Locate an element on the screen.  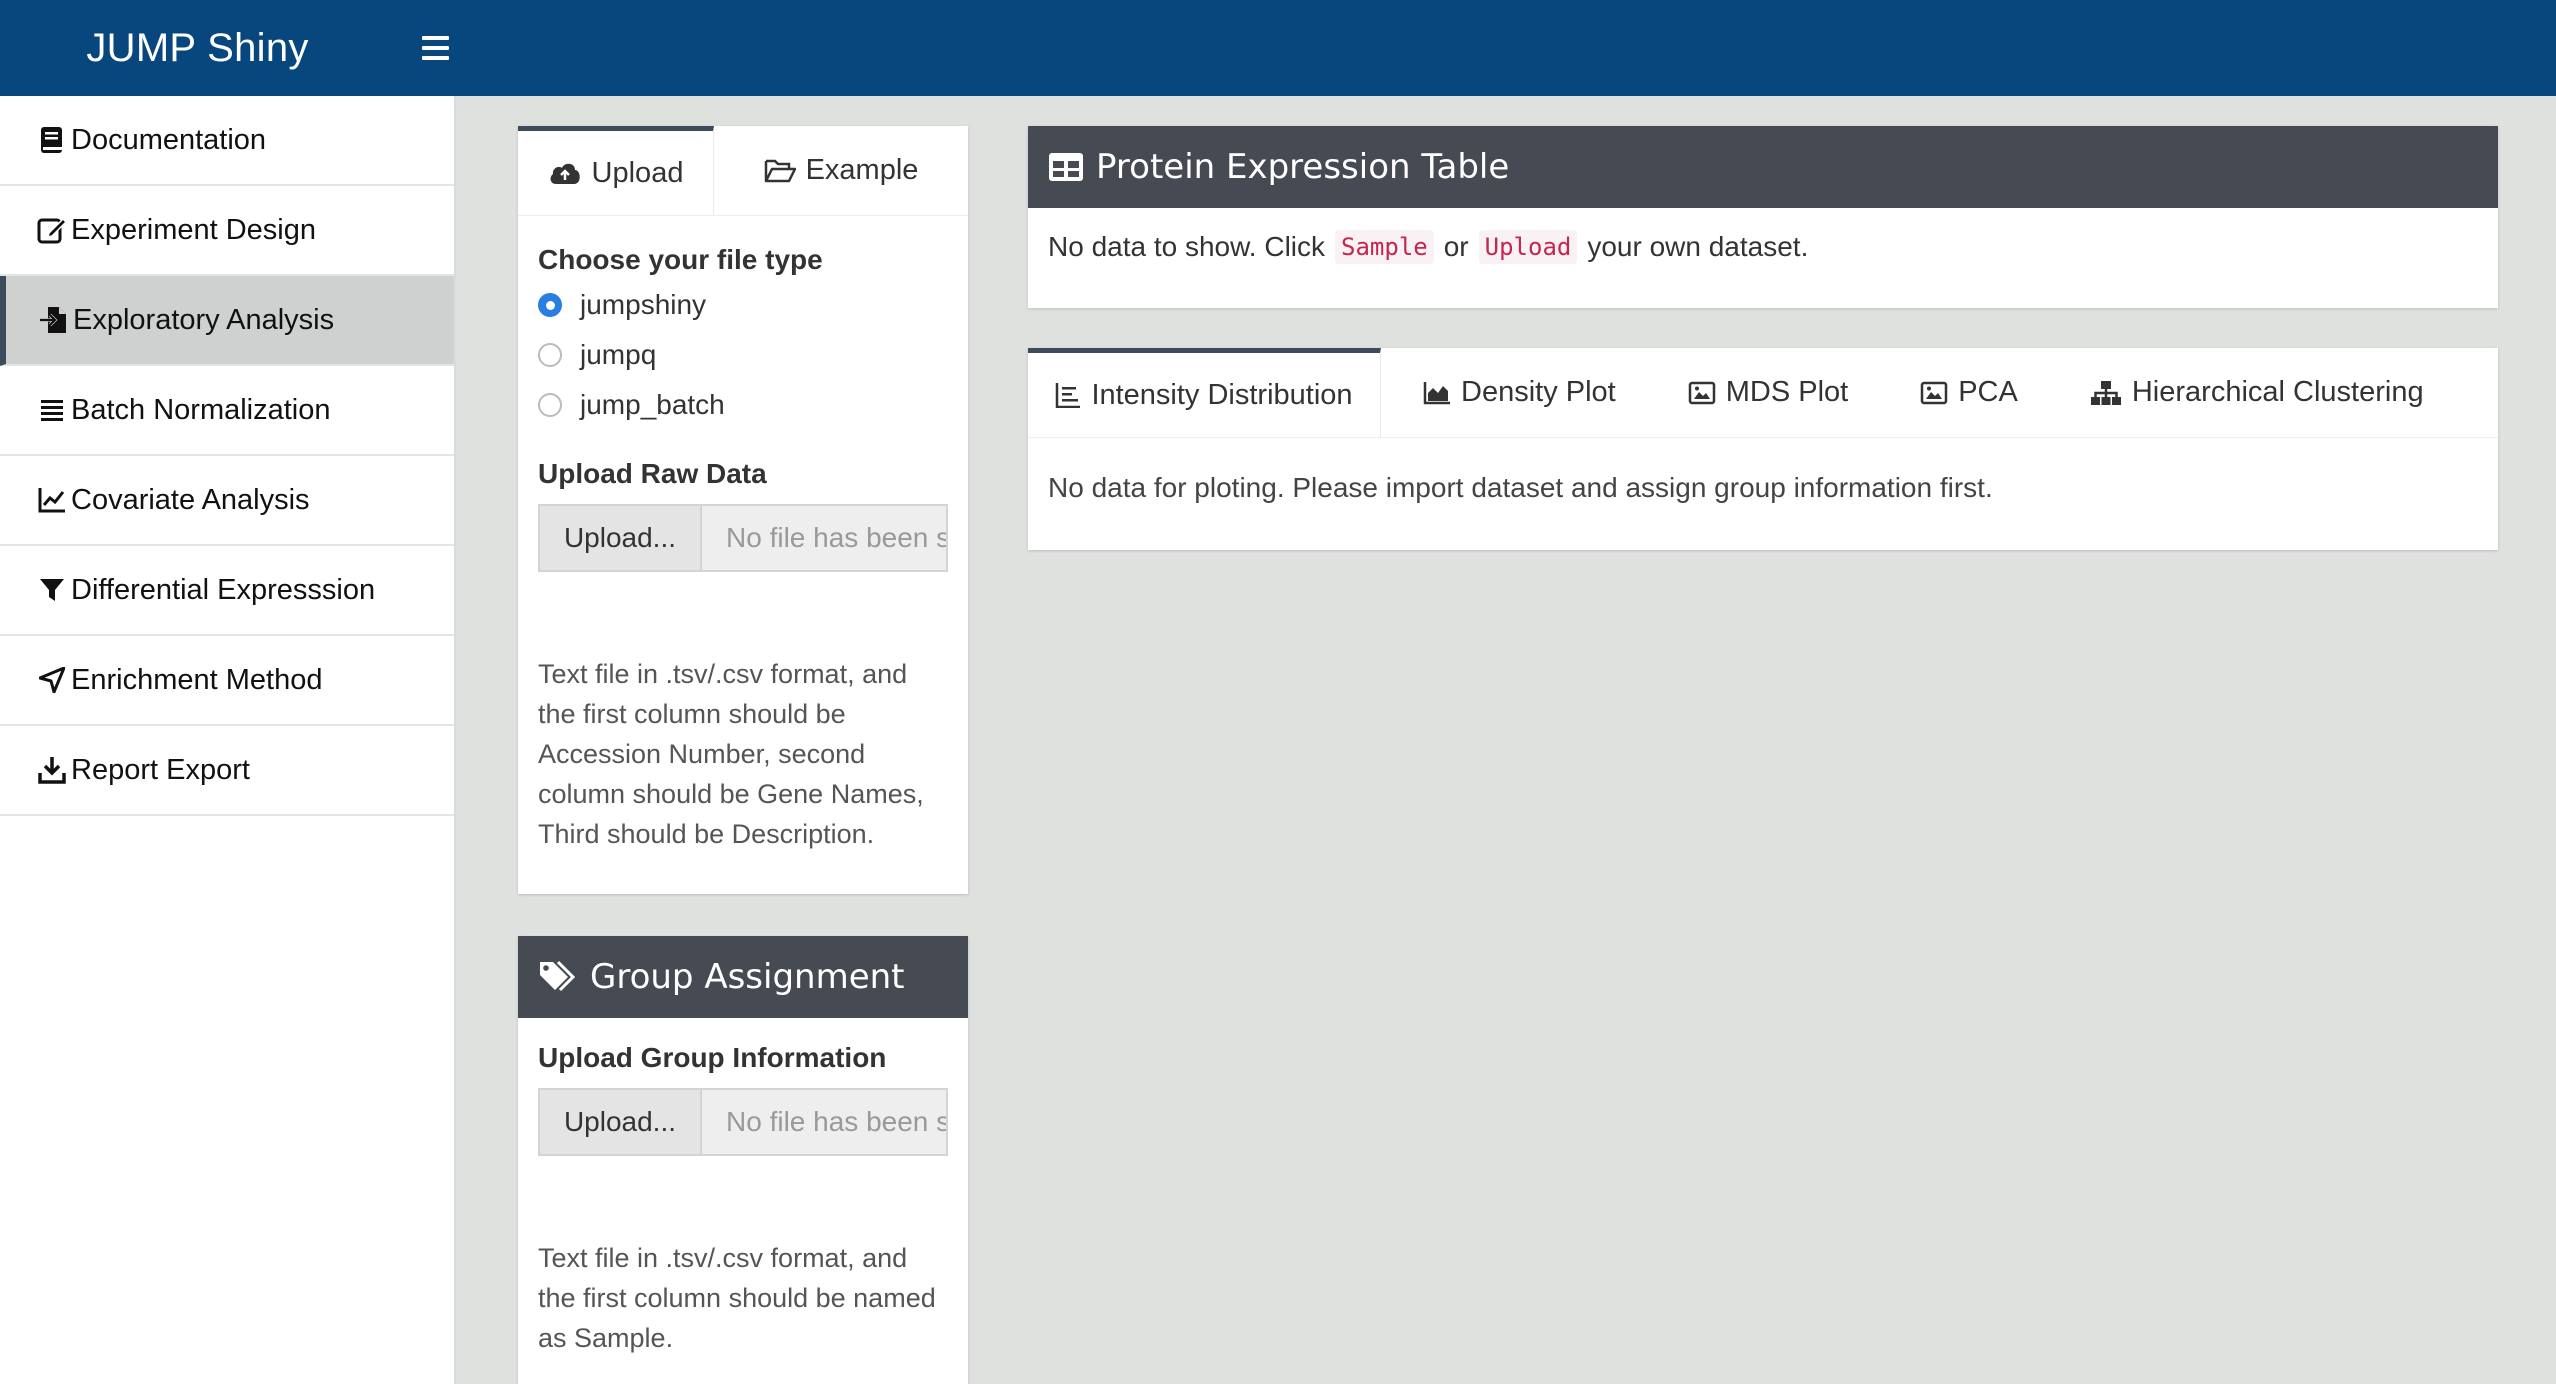
tags-icon is located at coordinates (558, 977).